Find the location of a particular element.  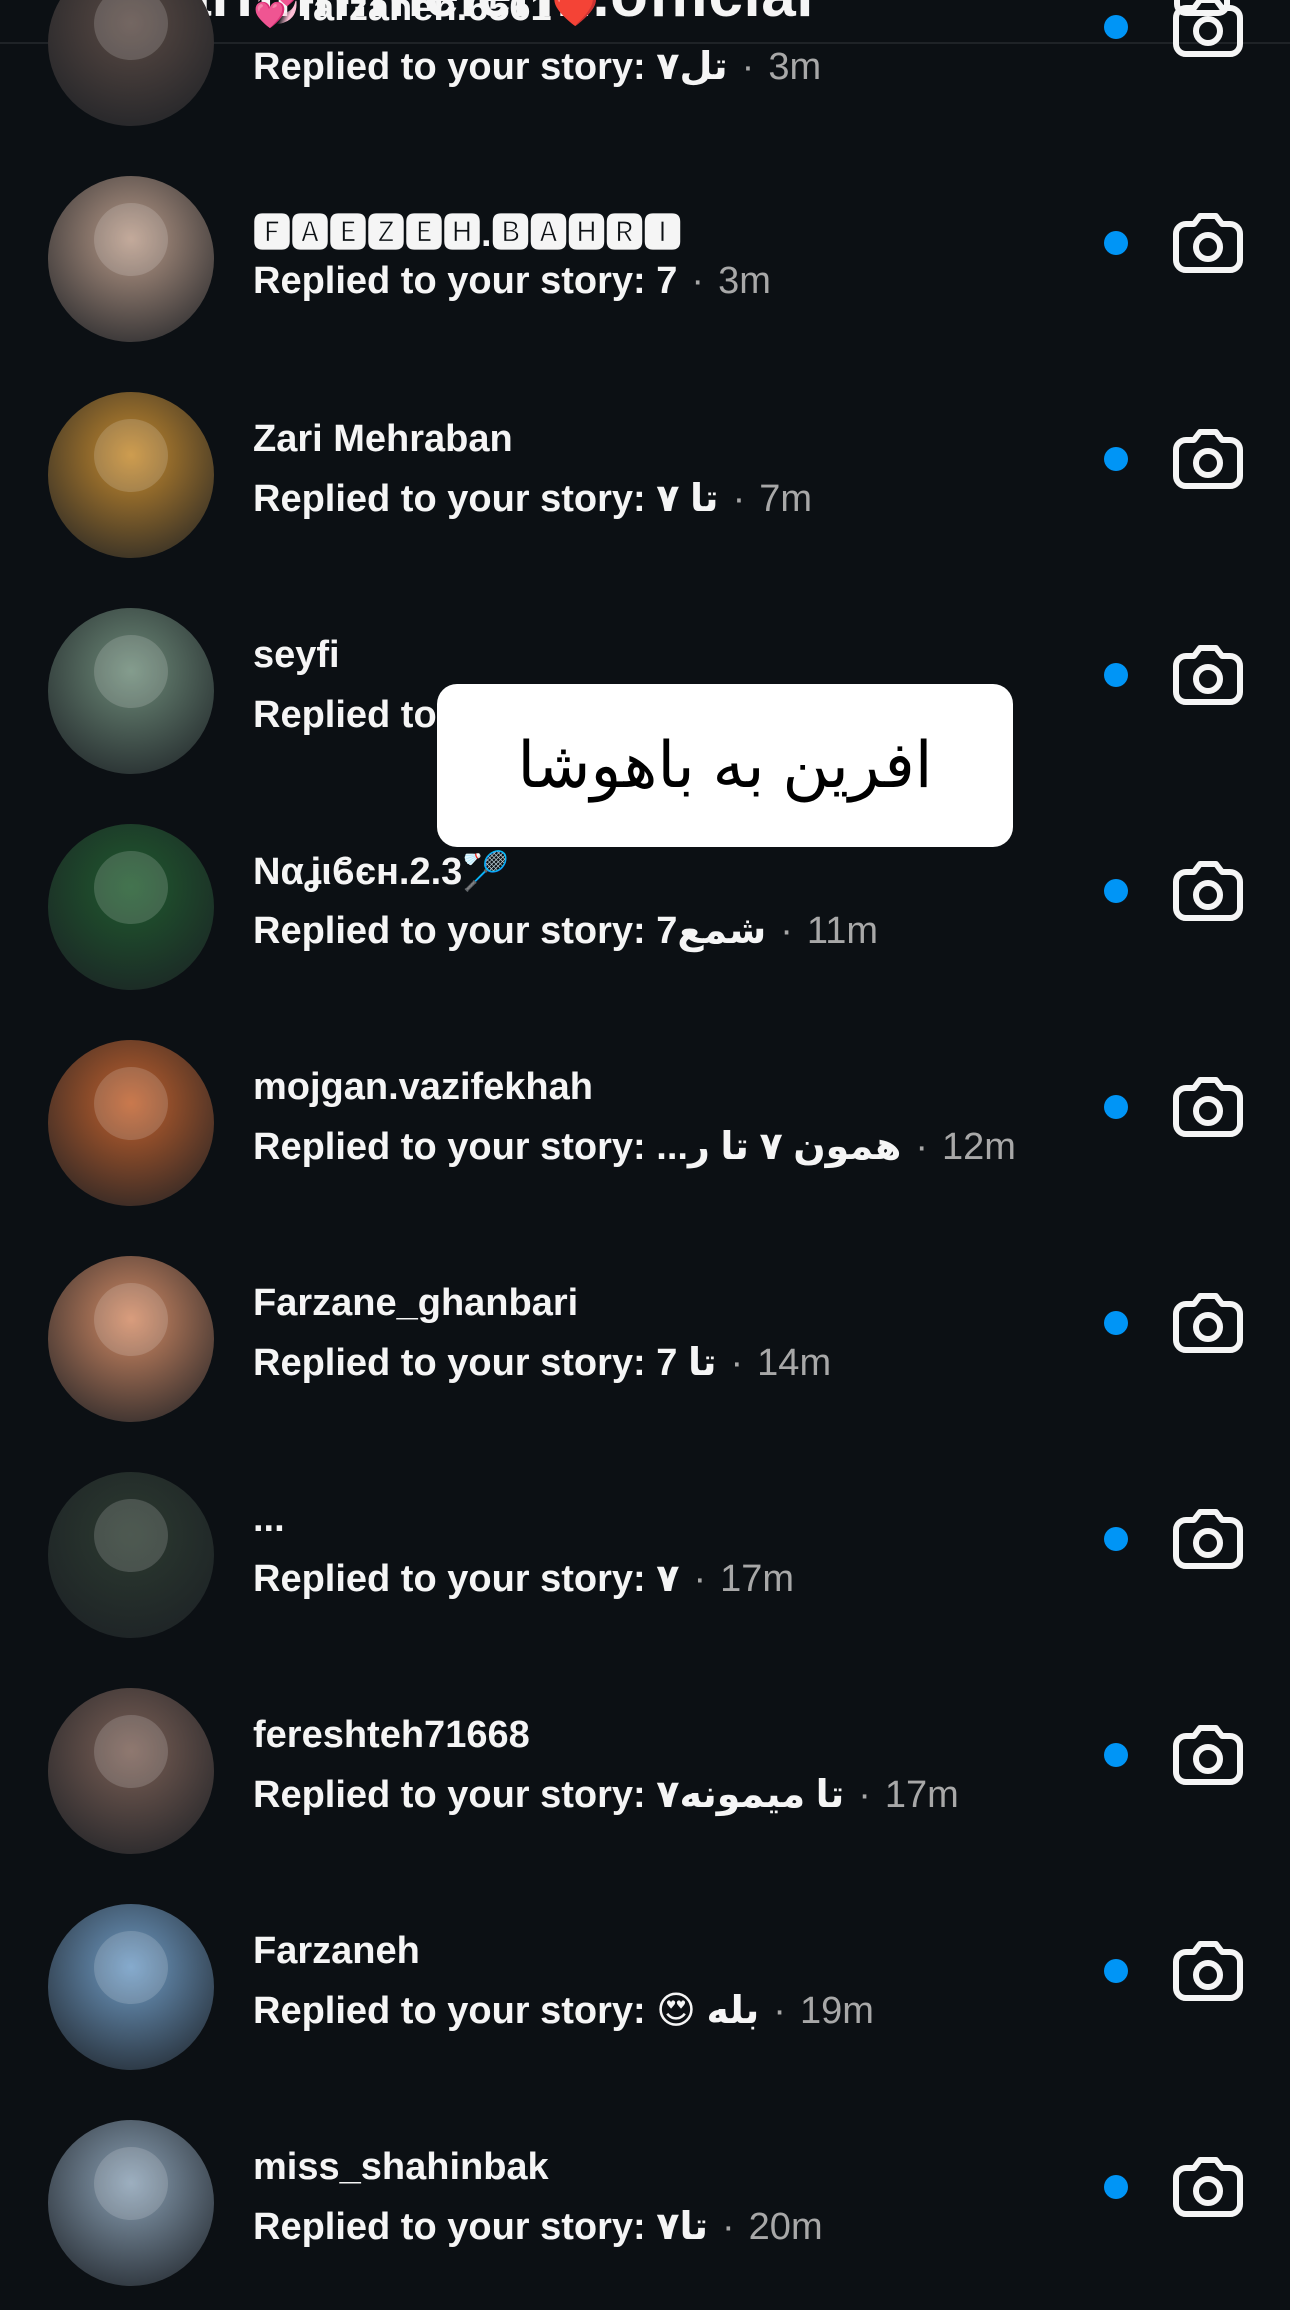

message-time: 12m is located at coordinates (978, 1147).